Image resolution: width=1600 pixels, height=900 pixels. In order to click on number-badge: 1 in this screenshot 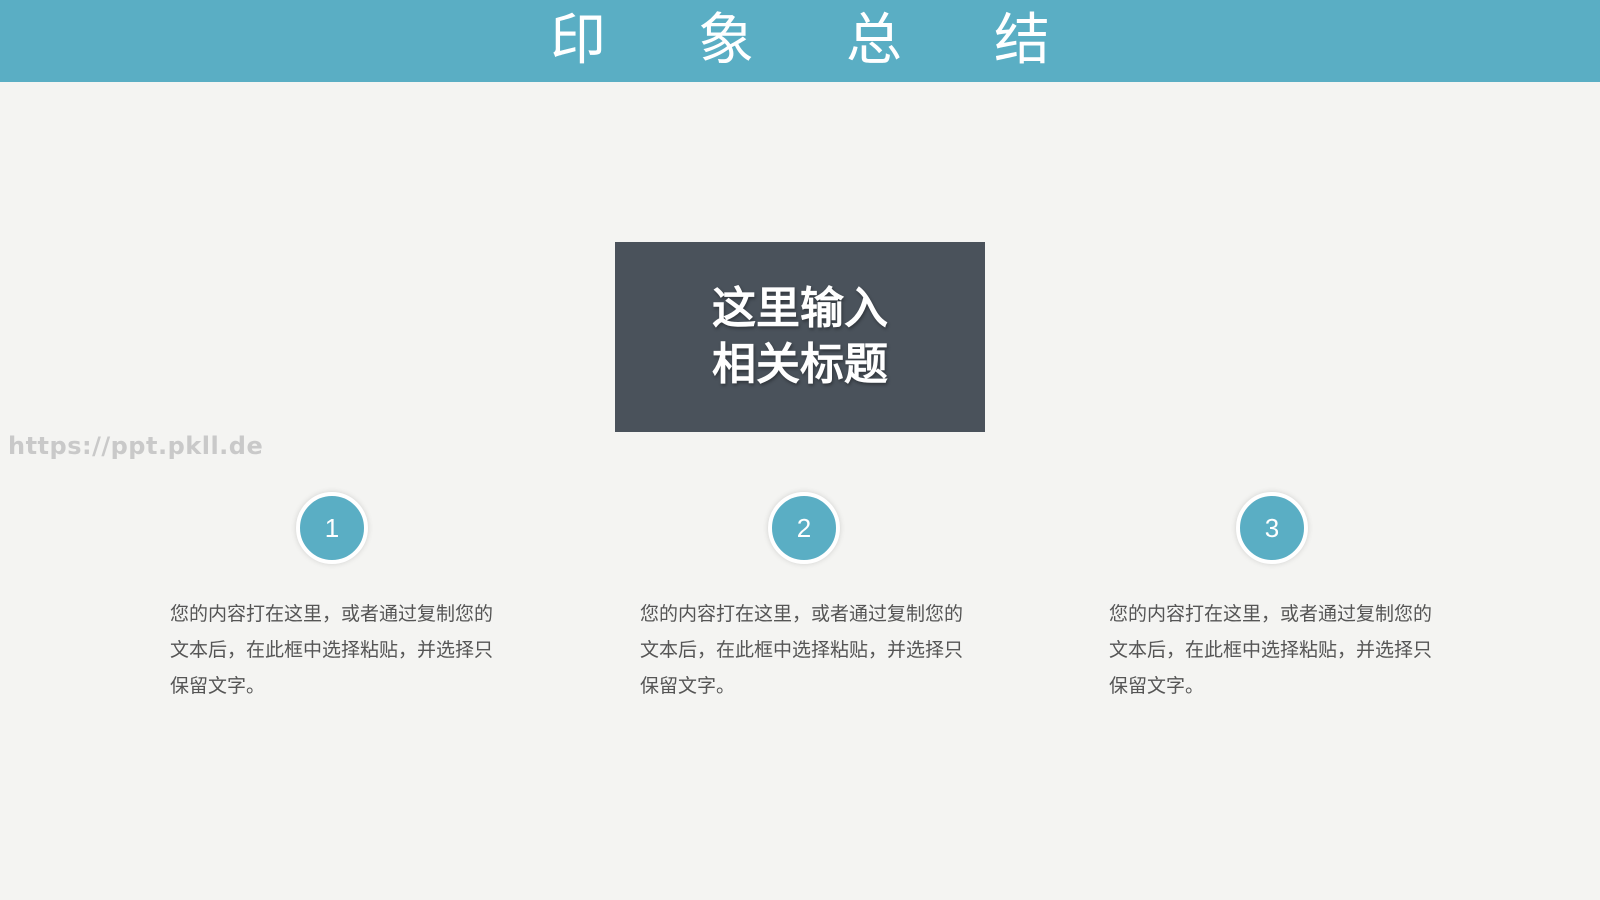, I will do `click(332, 528)`.